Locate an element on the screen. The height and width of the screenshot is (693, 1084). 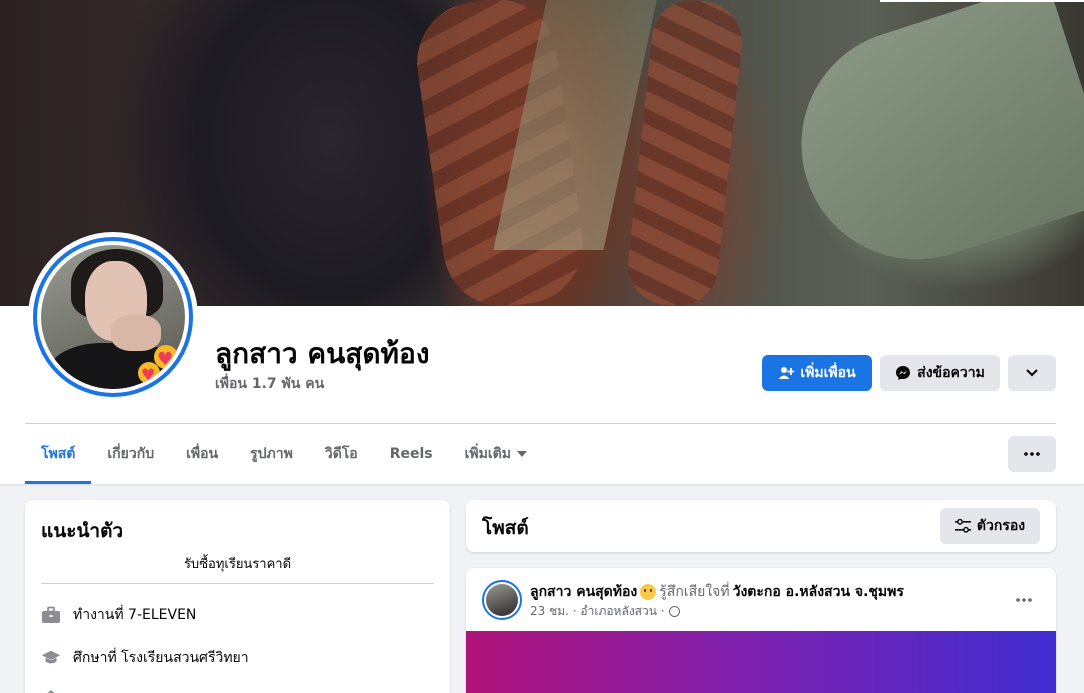
posts-header-card: โพสต์ ตัวกรอง is located at coordinates (761, 526).